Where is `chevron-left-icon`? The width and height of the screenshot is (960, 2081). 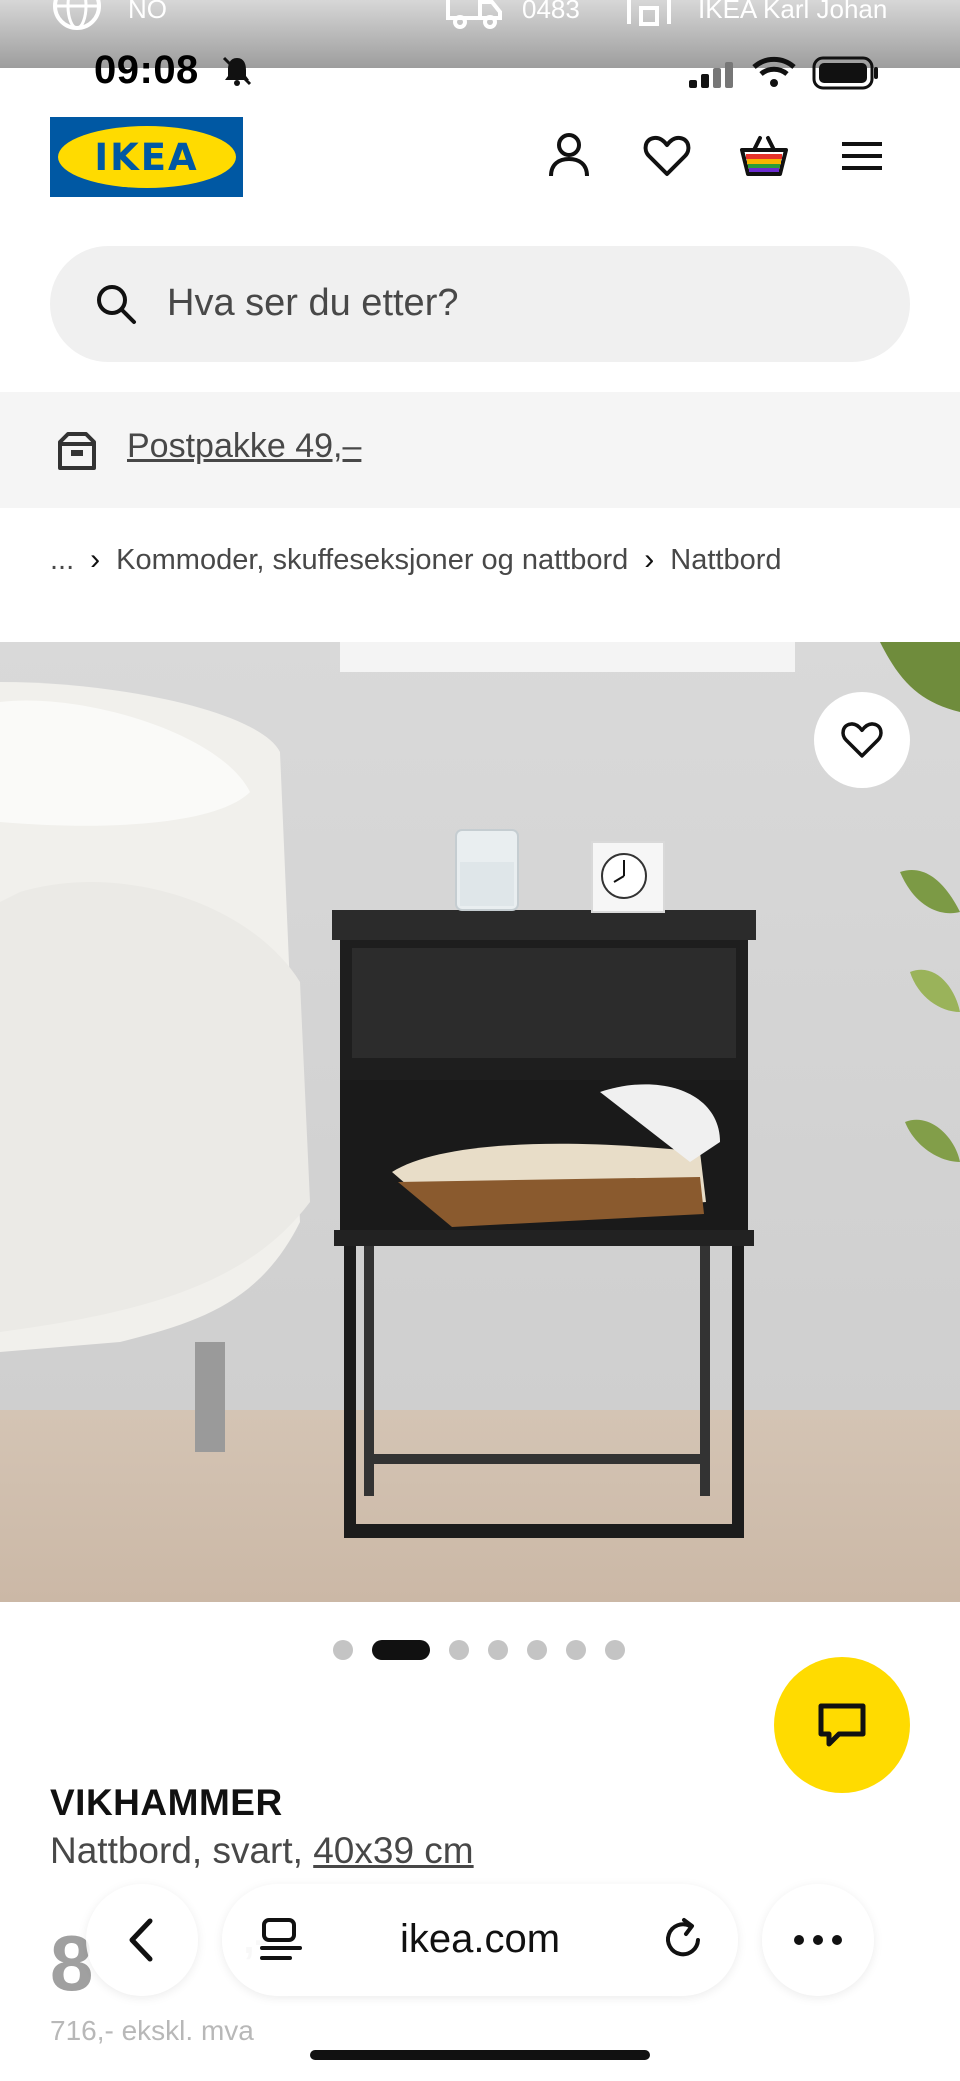
chevron-left-icon is located at coordinates (141, 1940).